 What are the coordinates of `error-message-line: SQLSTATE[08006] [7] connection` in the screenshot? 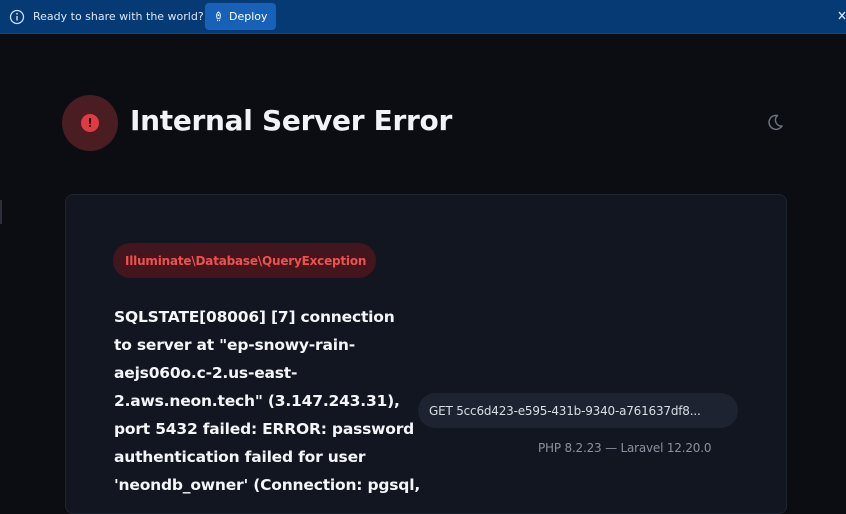 It's located at (254, 317).